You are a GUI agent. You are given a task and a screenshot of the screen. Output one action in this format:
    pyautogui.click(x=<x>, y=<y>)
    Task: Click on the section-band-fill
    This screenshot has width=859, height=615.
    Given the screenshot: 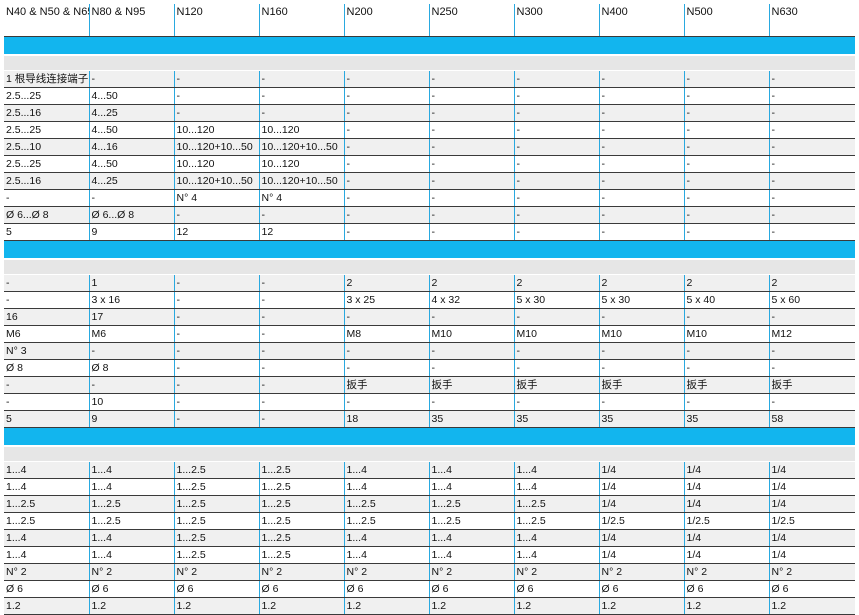 What is the action you would take?
    pyautogui.click(x=429, y=46)
    